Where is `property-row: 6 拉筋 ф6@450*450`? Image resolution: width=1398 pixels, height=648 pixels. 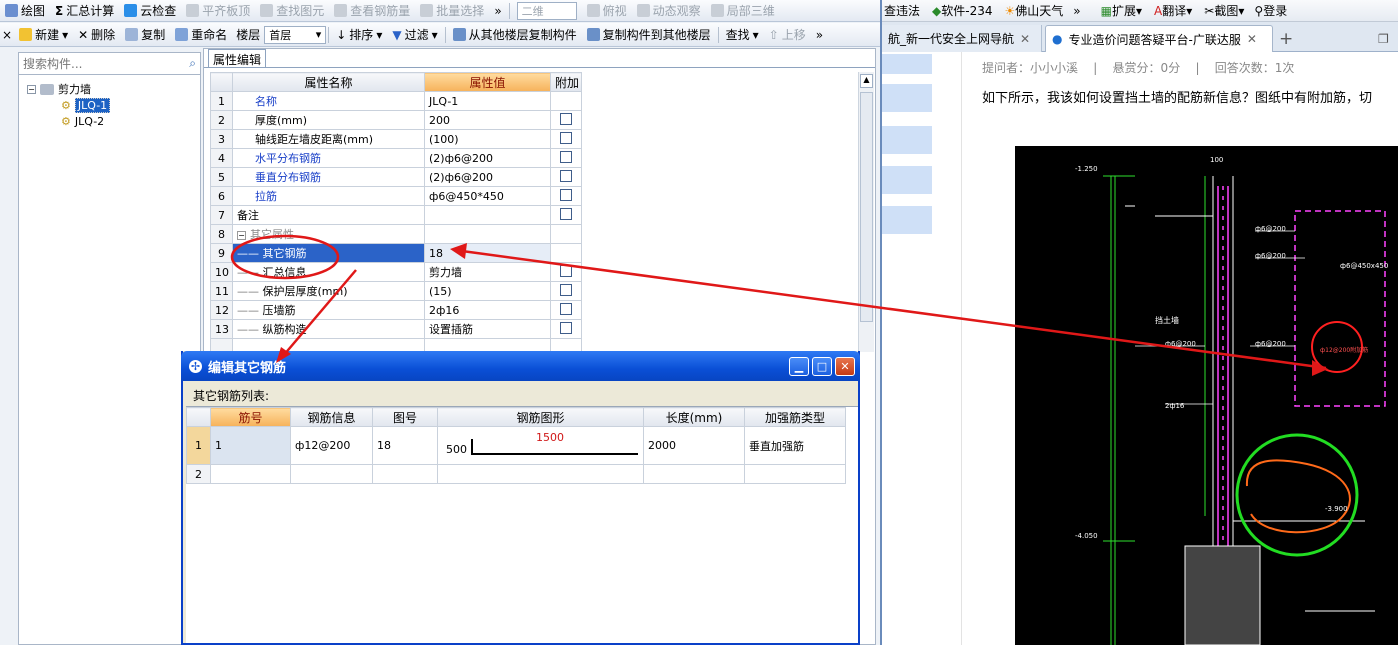 property-row: 6 拉筋 ф6@450*450 is located at coordinates (396, 196).